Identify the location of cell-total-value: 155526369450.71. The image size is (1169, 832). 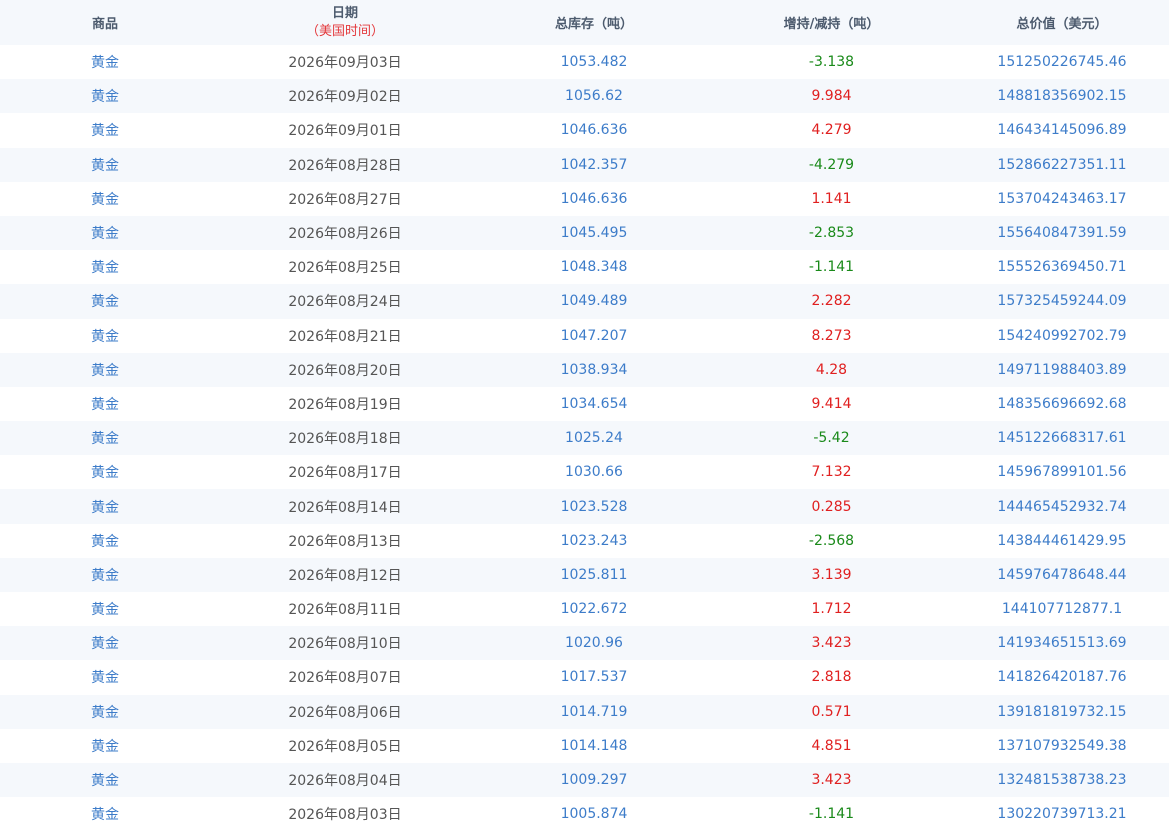
(1062, 267).